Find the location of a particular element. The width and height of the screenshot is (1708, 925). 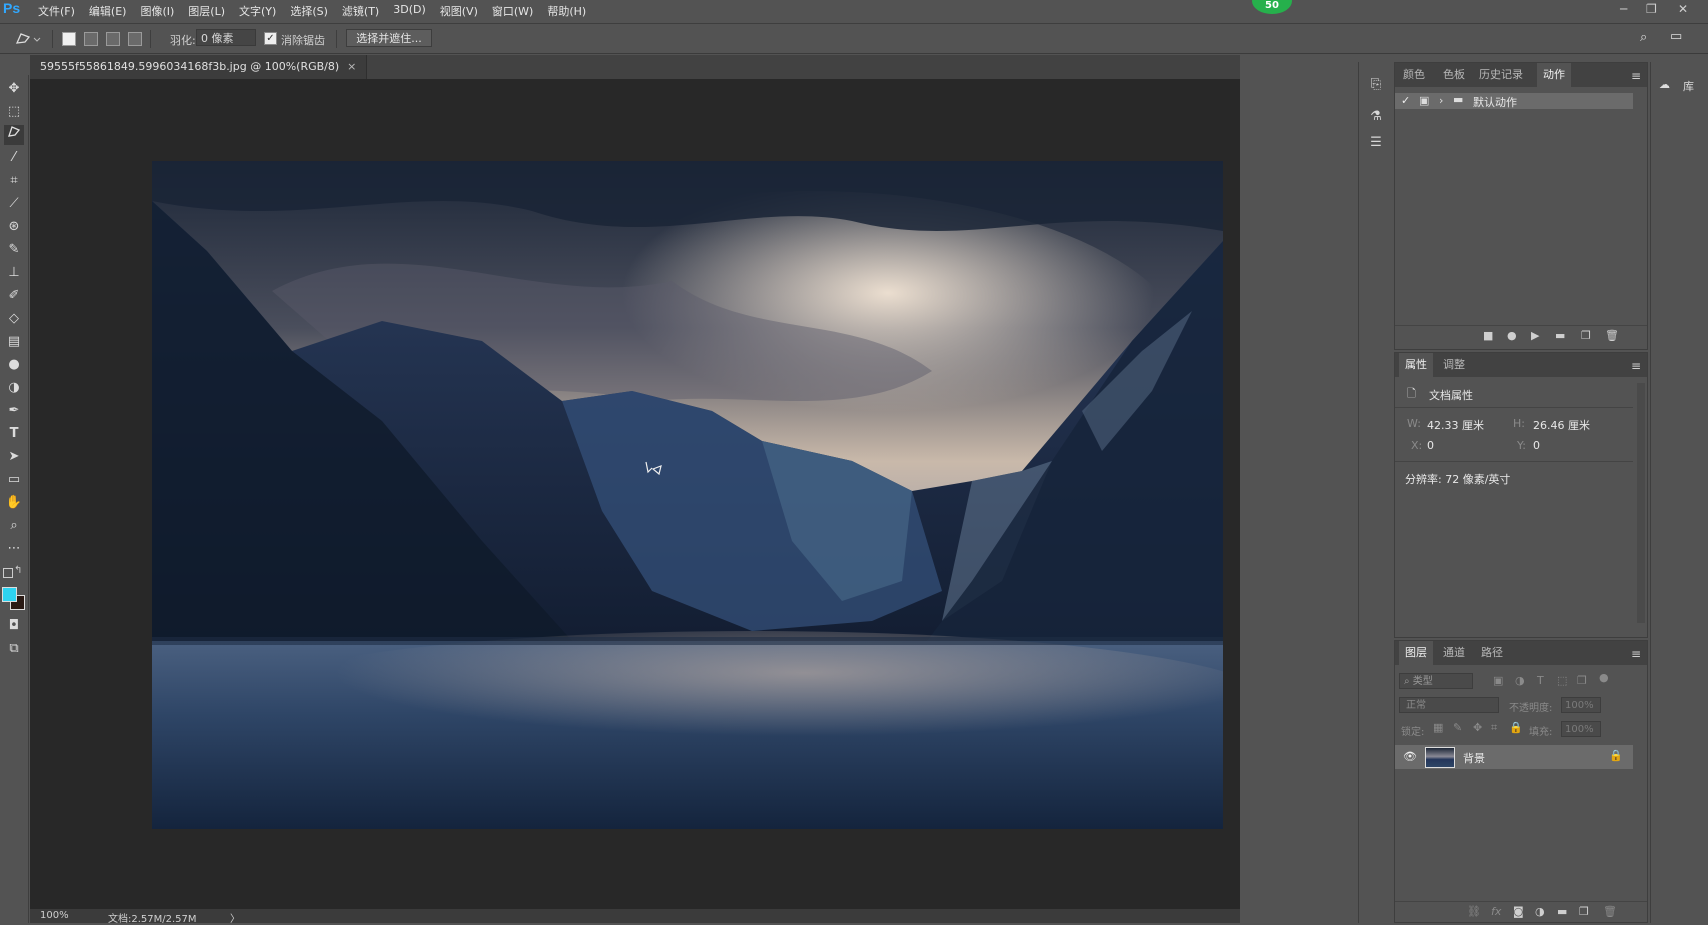

filter-type-icon: T is located at coordinates (1540, 680).